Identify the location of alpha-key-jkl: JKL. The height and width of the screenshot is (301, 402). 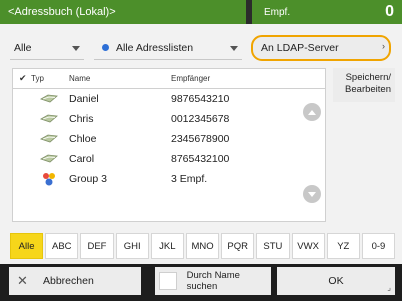
(167, 246).